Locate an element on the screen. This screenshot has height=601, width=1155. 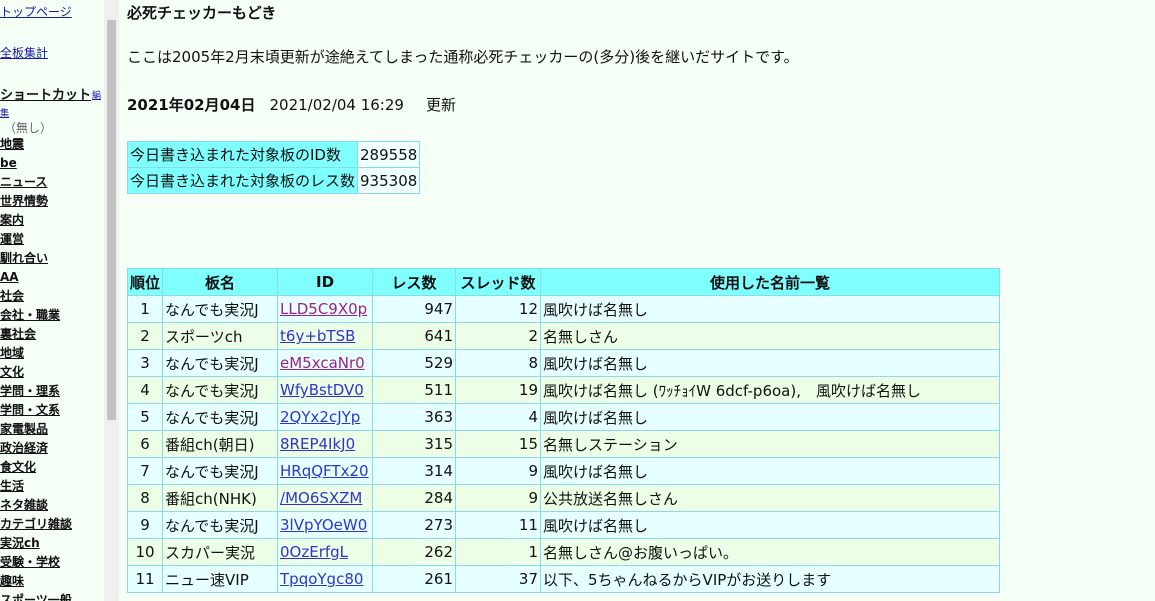
shortcut-empty-text: （無し） is located at coordinates (28, 128).